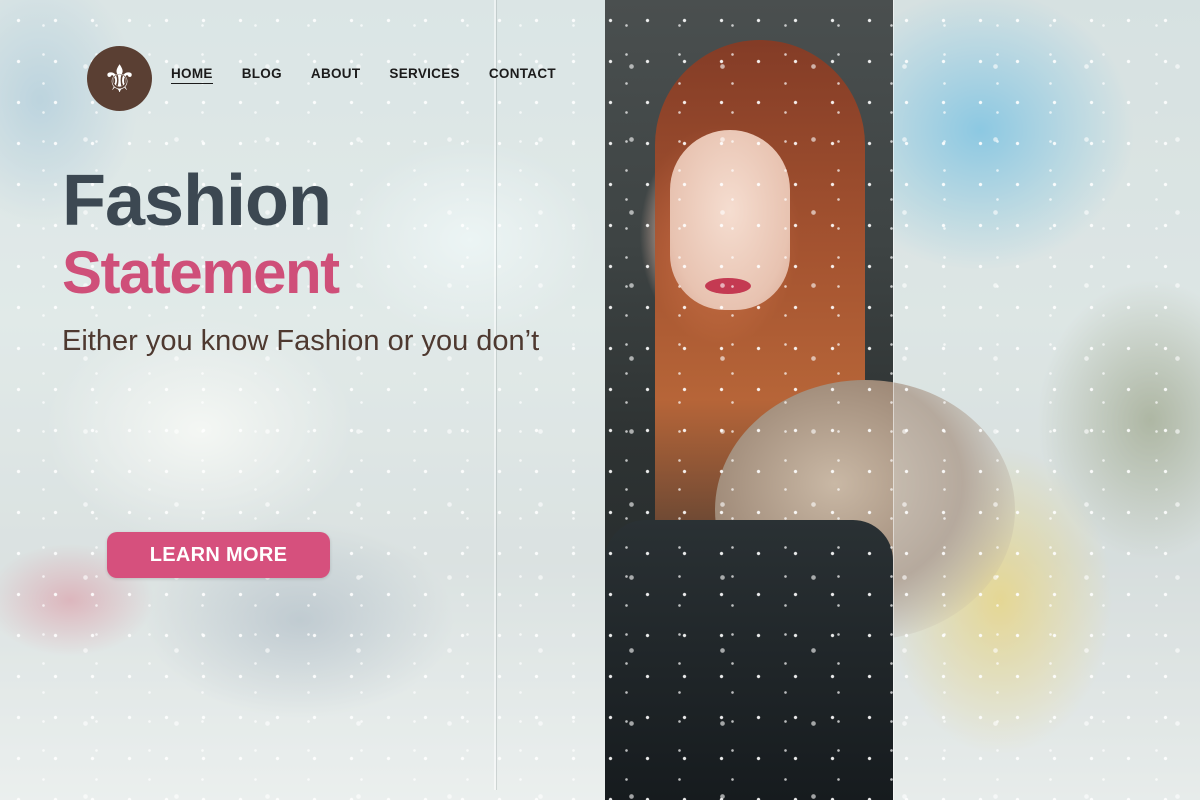 The width and height of the screenshot is (1200, 800). I want to click on nav-item-contact: CONTACT, so click(522, 75).